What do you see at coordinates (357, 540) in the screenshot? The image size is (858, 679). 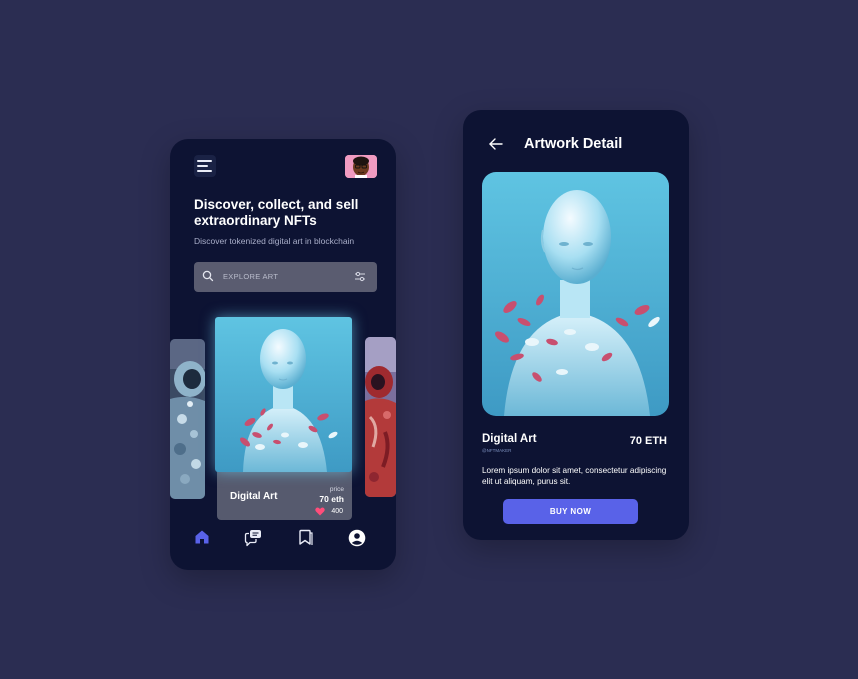 I see `profile-icon` at bounding box center [357, 540].